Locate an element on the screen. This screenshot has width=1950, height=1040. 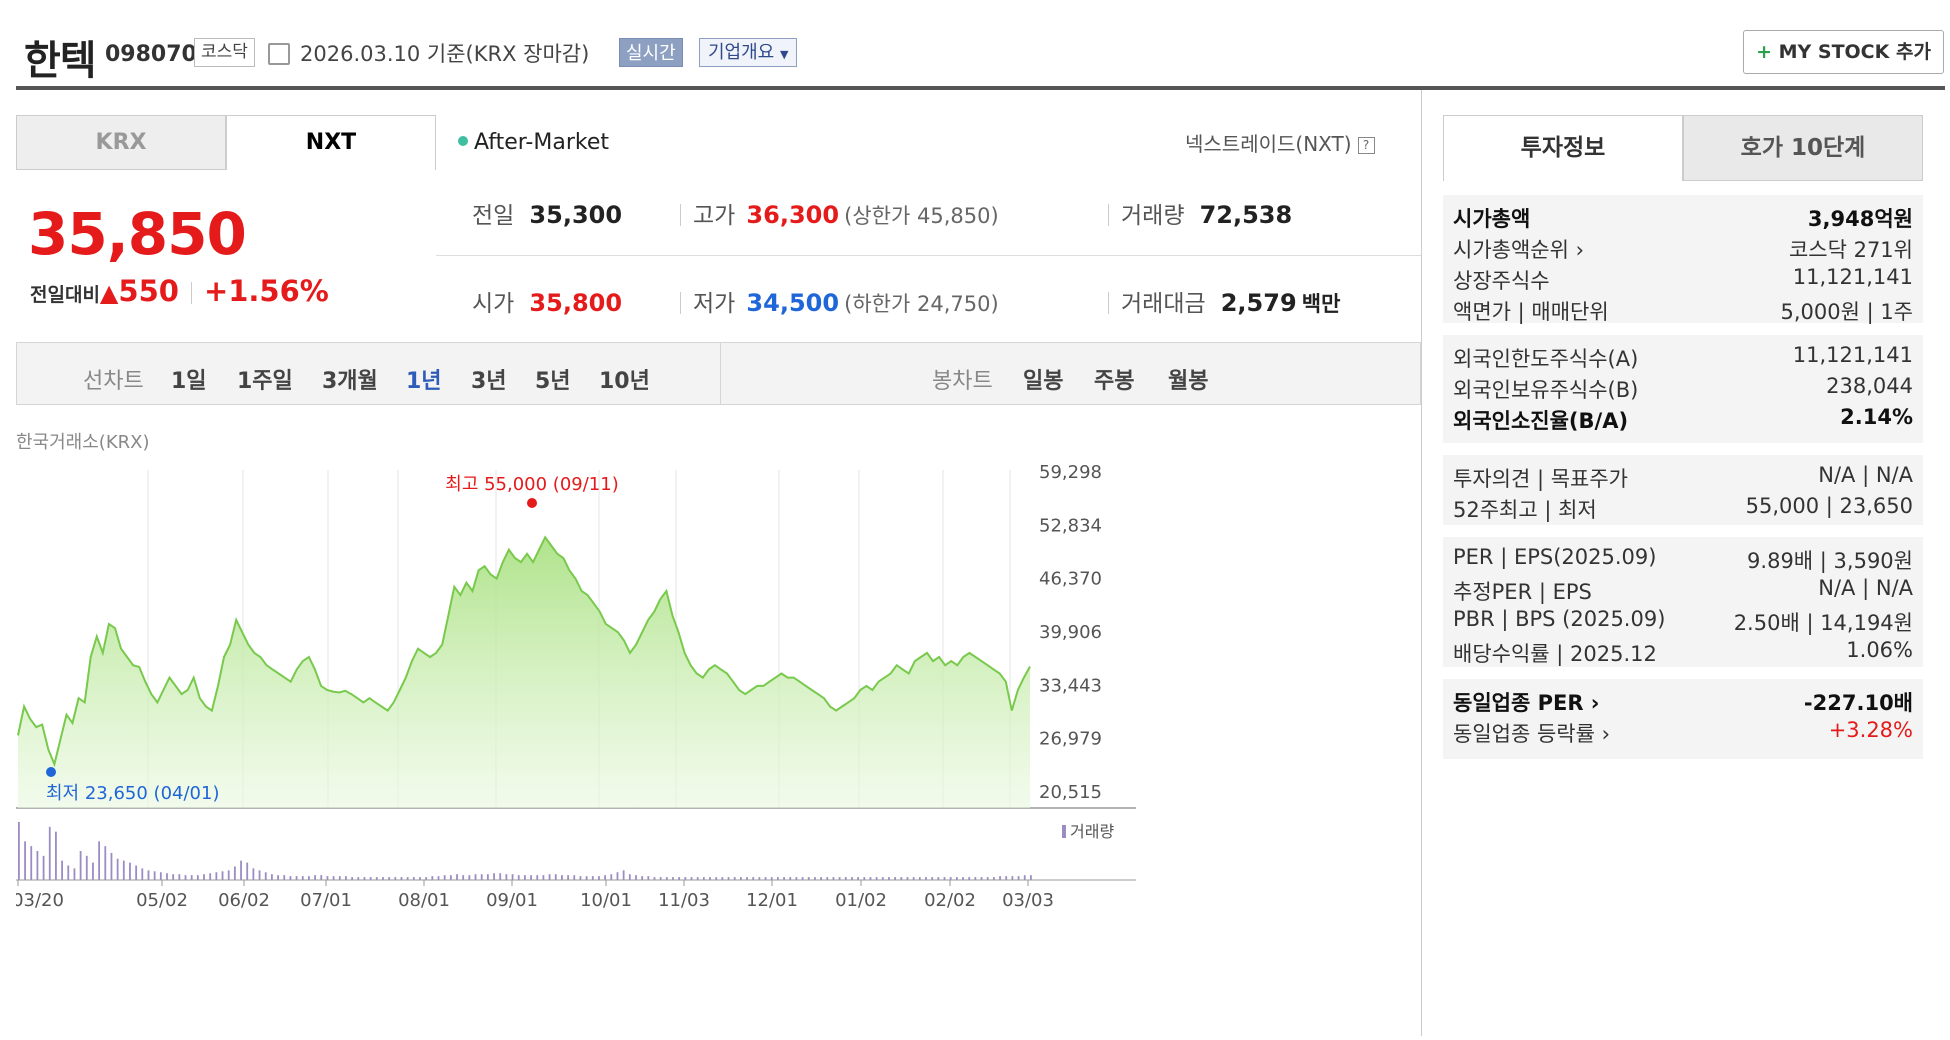
info-row: 외국인소진율(B/A) 2.14% is located at coordinates (1683, 420).